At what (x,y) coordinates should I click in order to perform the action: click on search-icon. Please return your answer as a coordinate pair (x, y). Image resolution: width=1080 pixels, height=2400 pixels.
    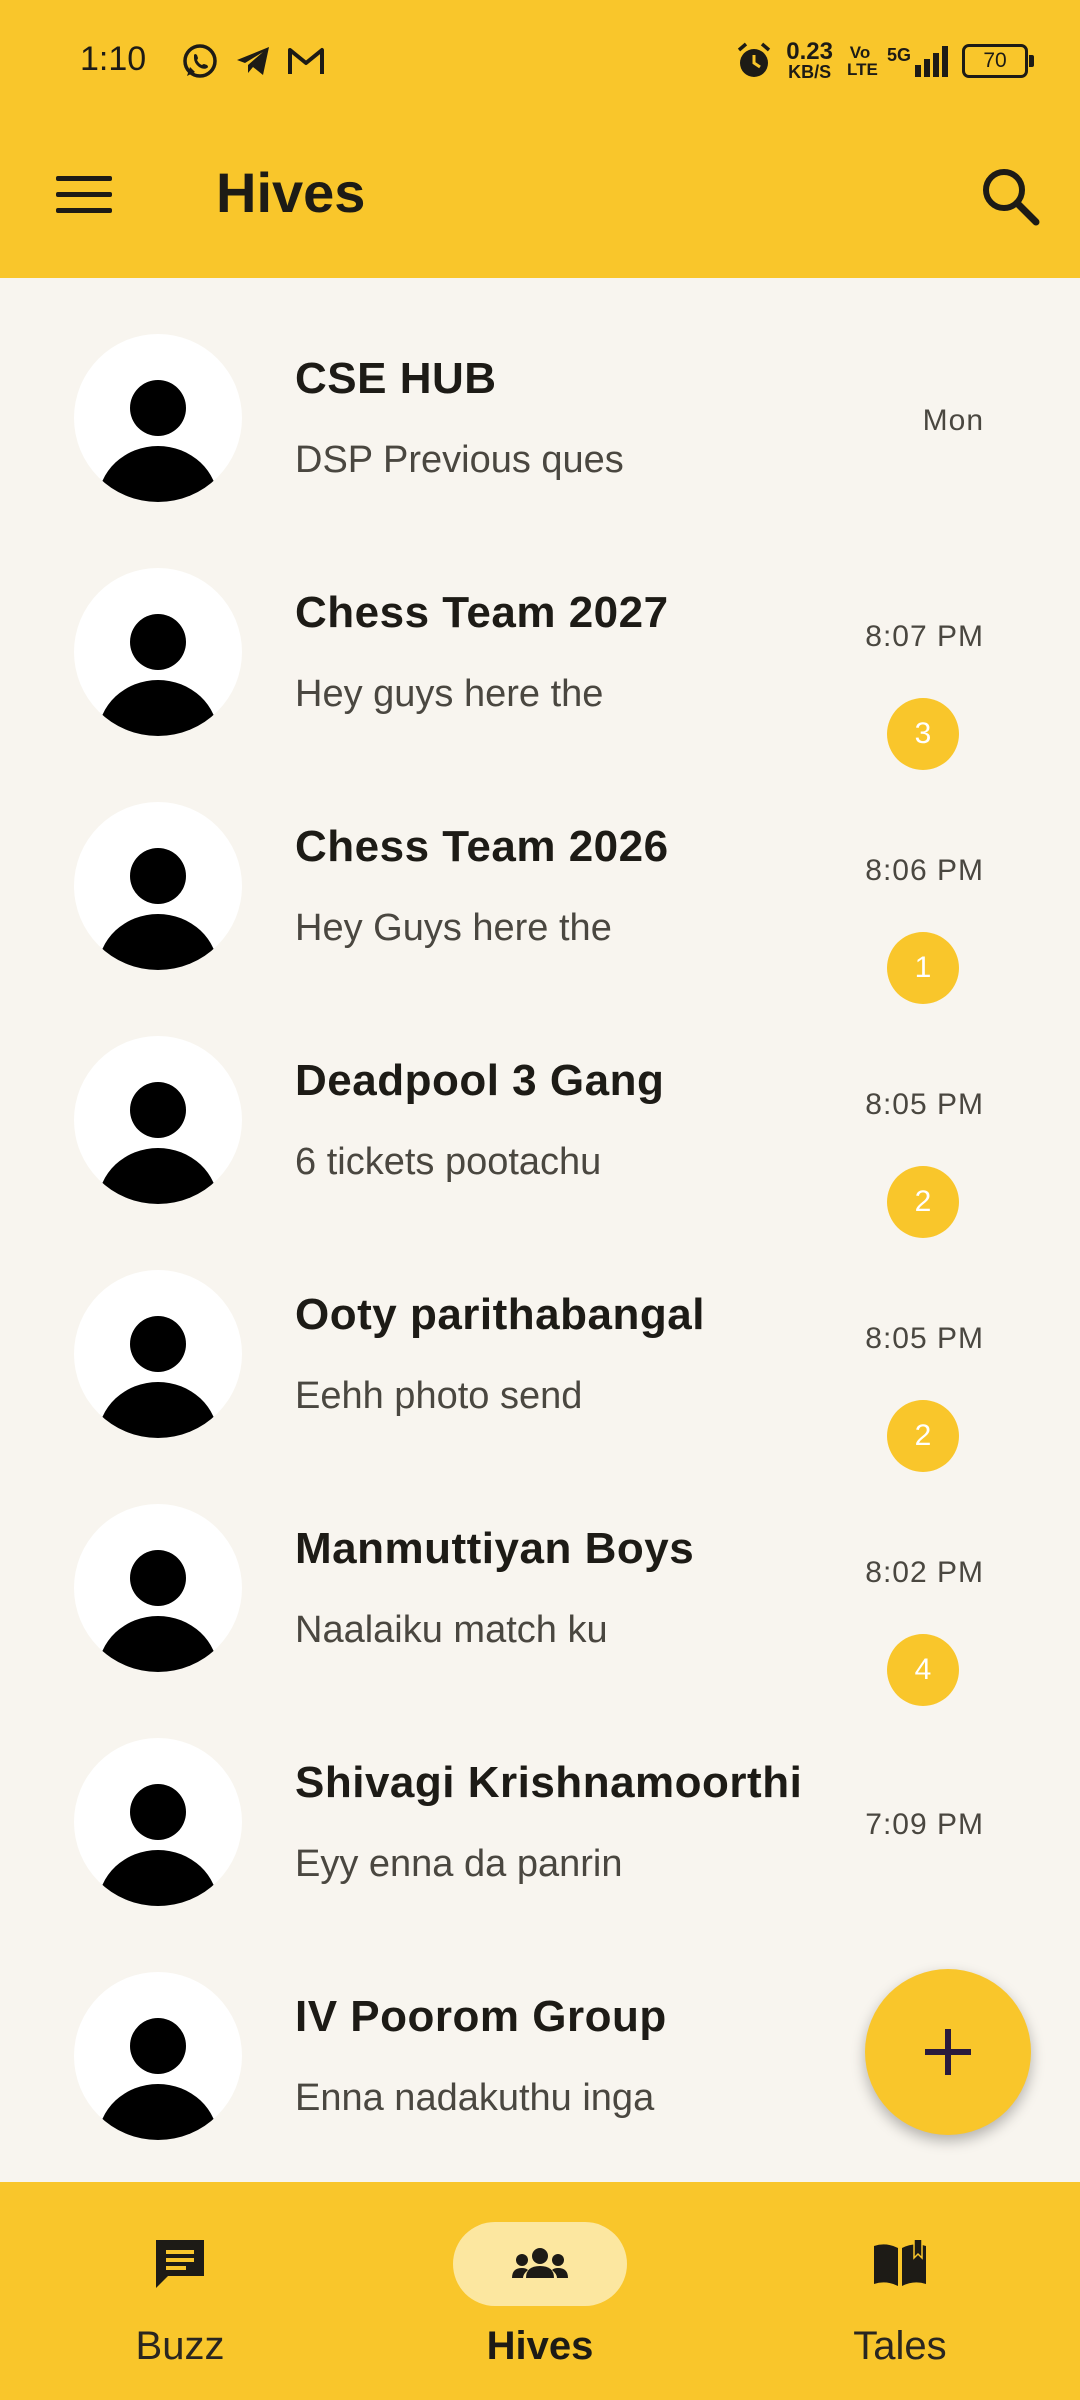
    Looking at the image, I should click on (1010, 196).